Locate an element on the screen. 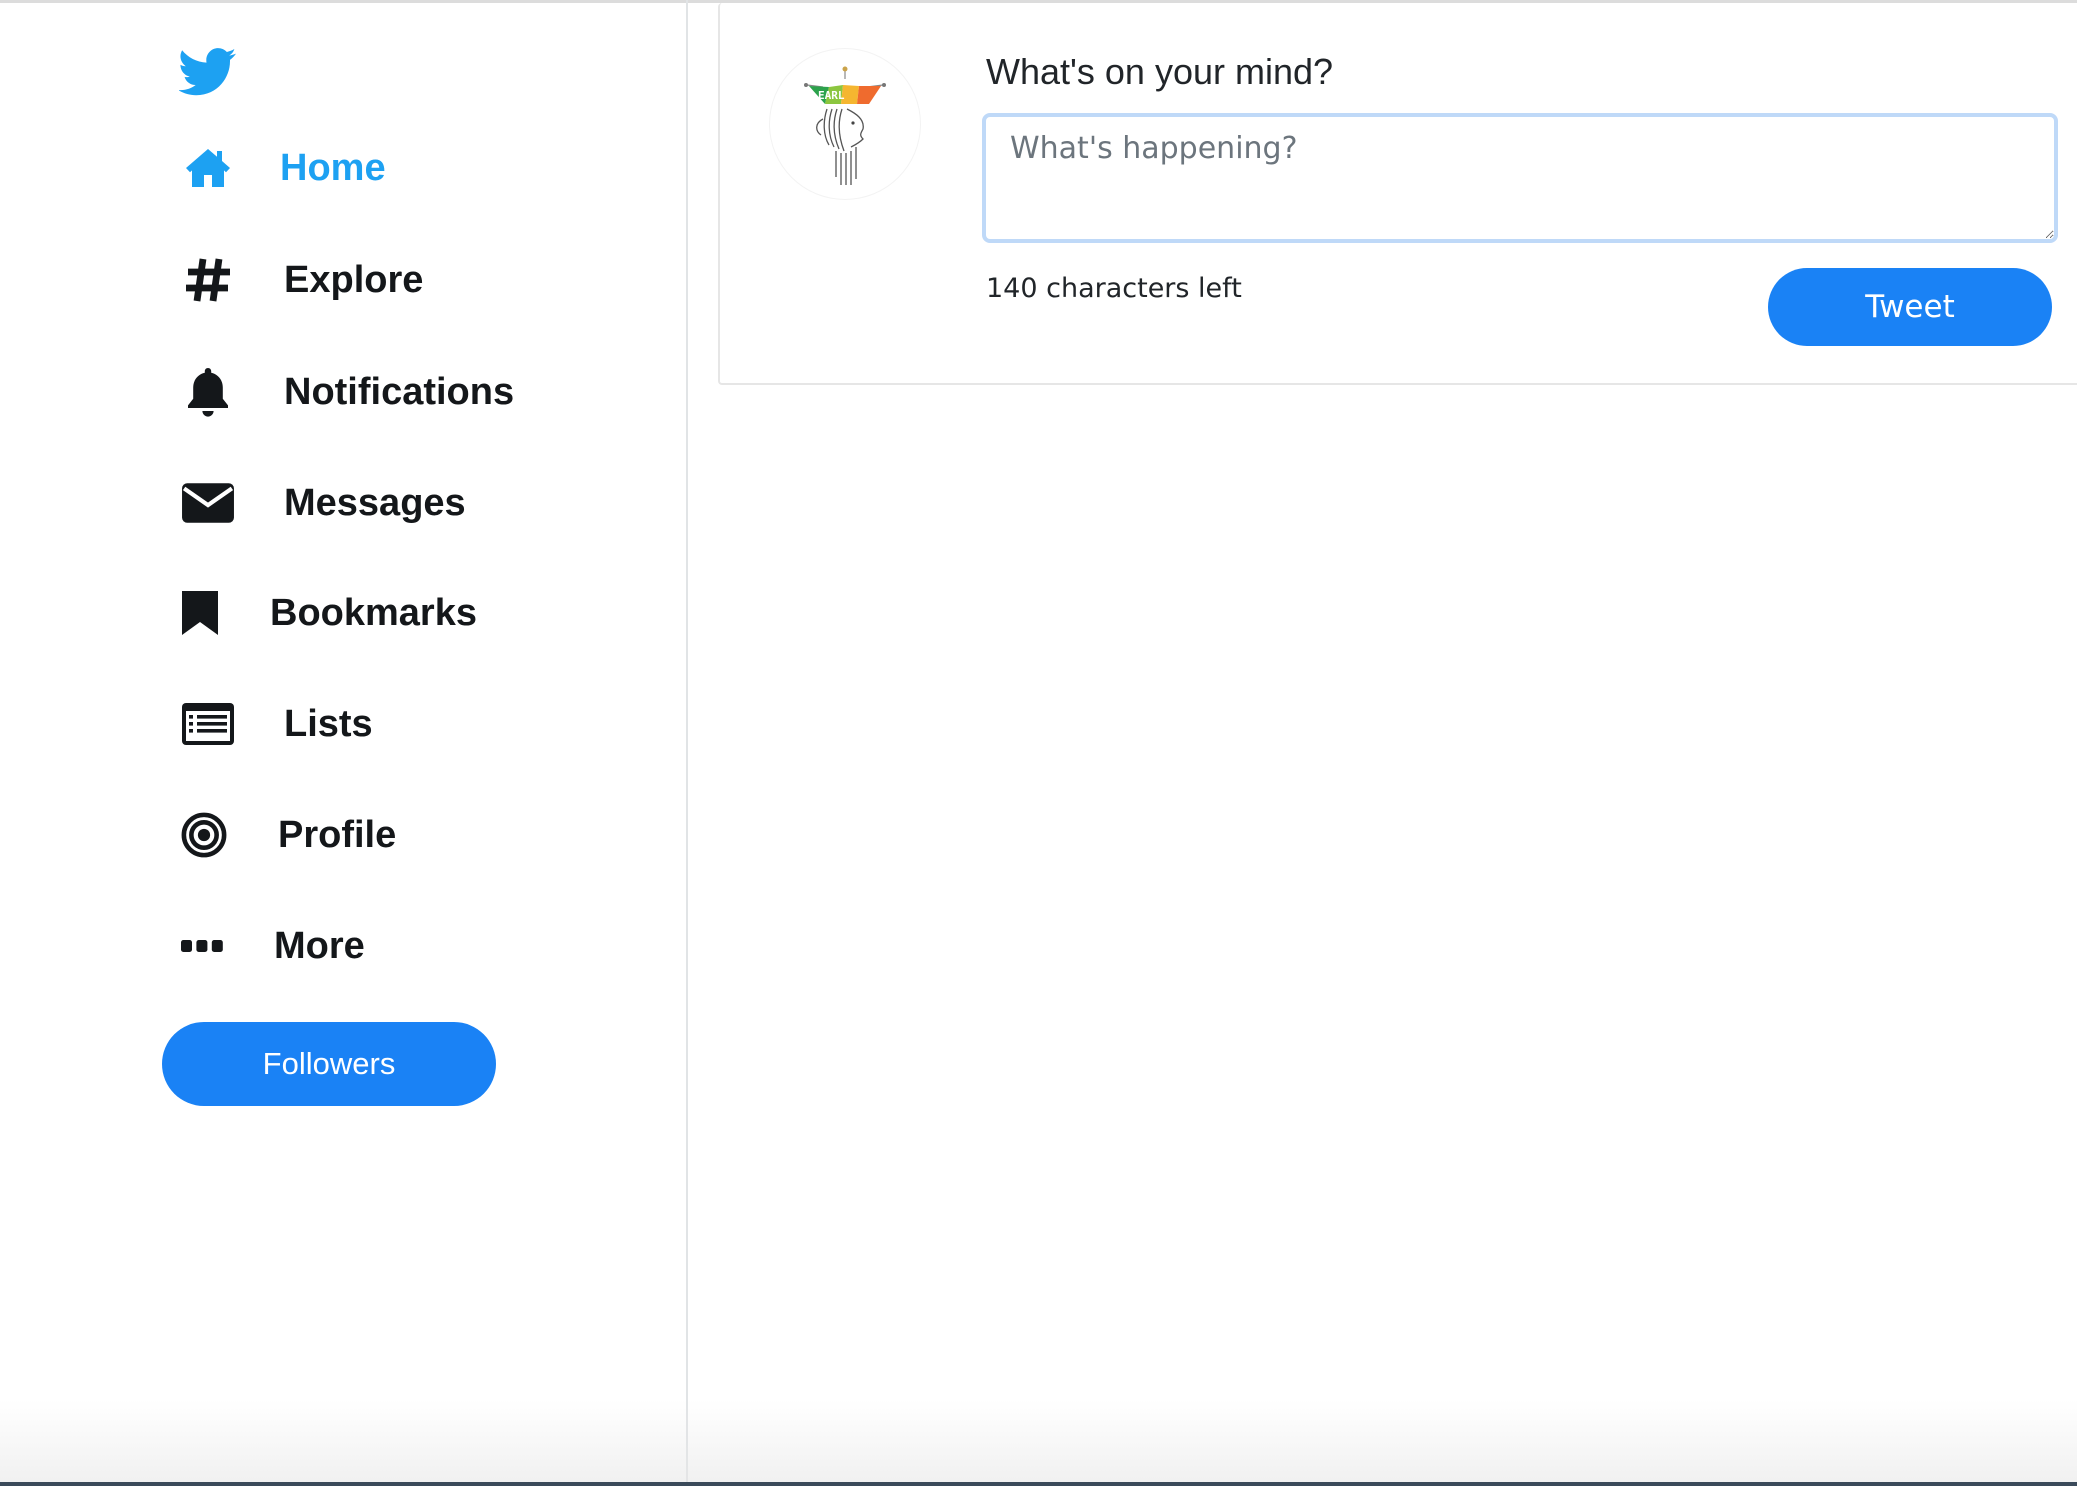 Image resolution: width=2077 pixels, height=1486 pixels. sidebar-item-bookmarks: Bookmarks is located at coordinates (328, 613).